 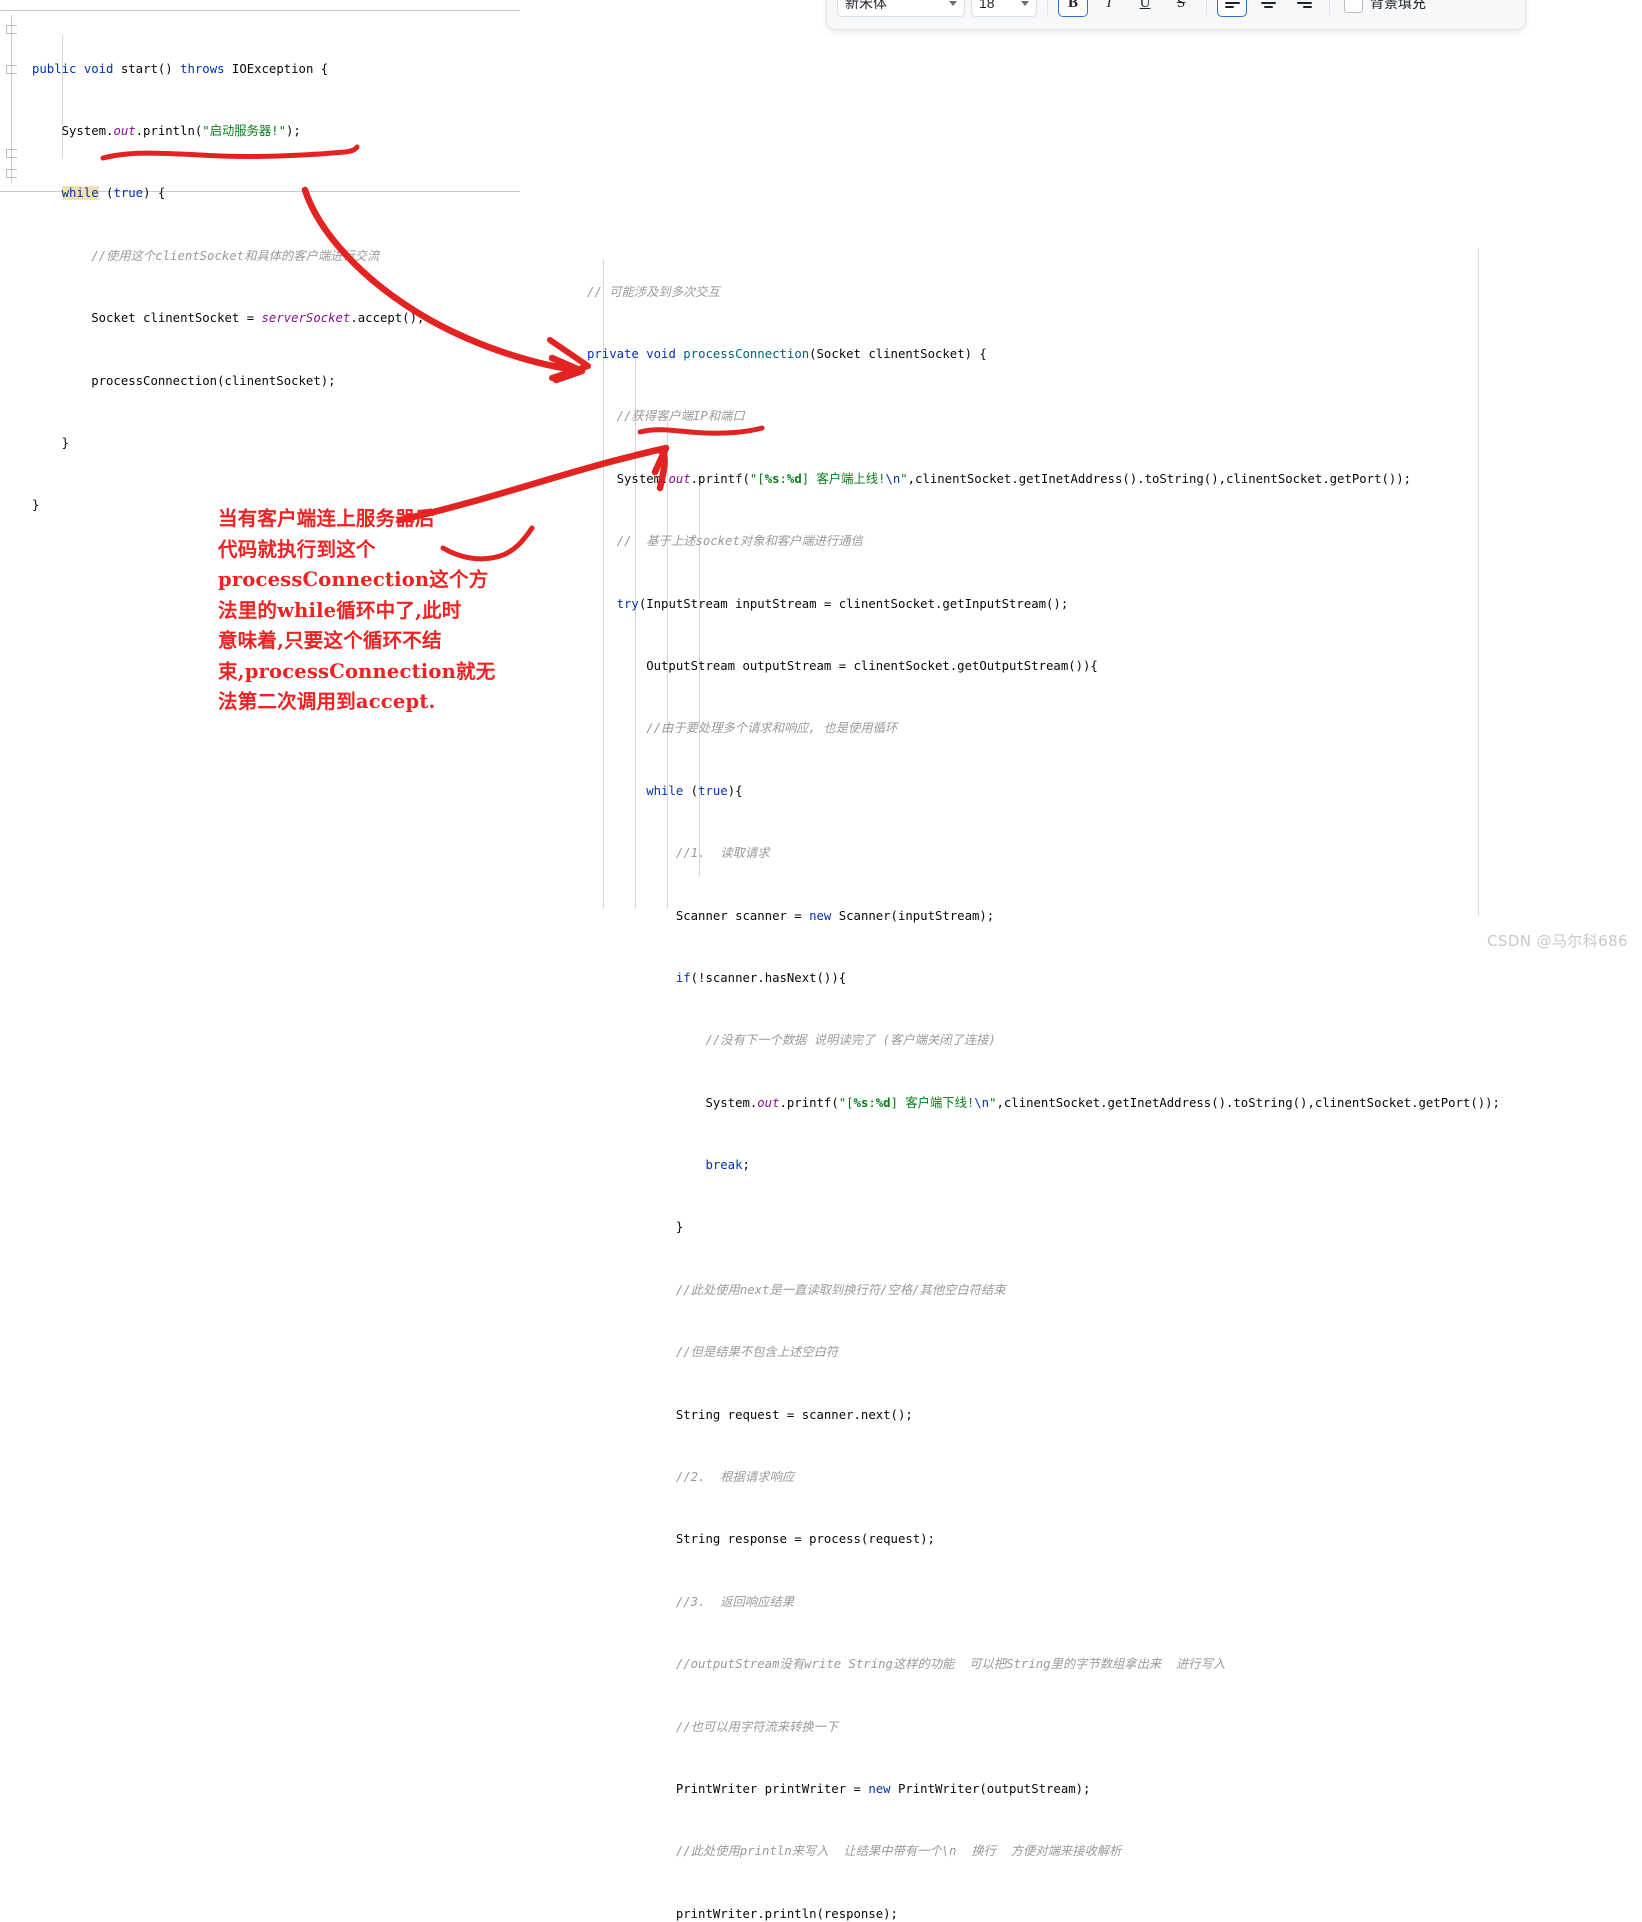 I want to click on annotation-note-line: 当有客户端连上服务器后, so click(x=326, y=518).